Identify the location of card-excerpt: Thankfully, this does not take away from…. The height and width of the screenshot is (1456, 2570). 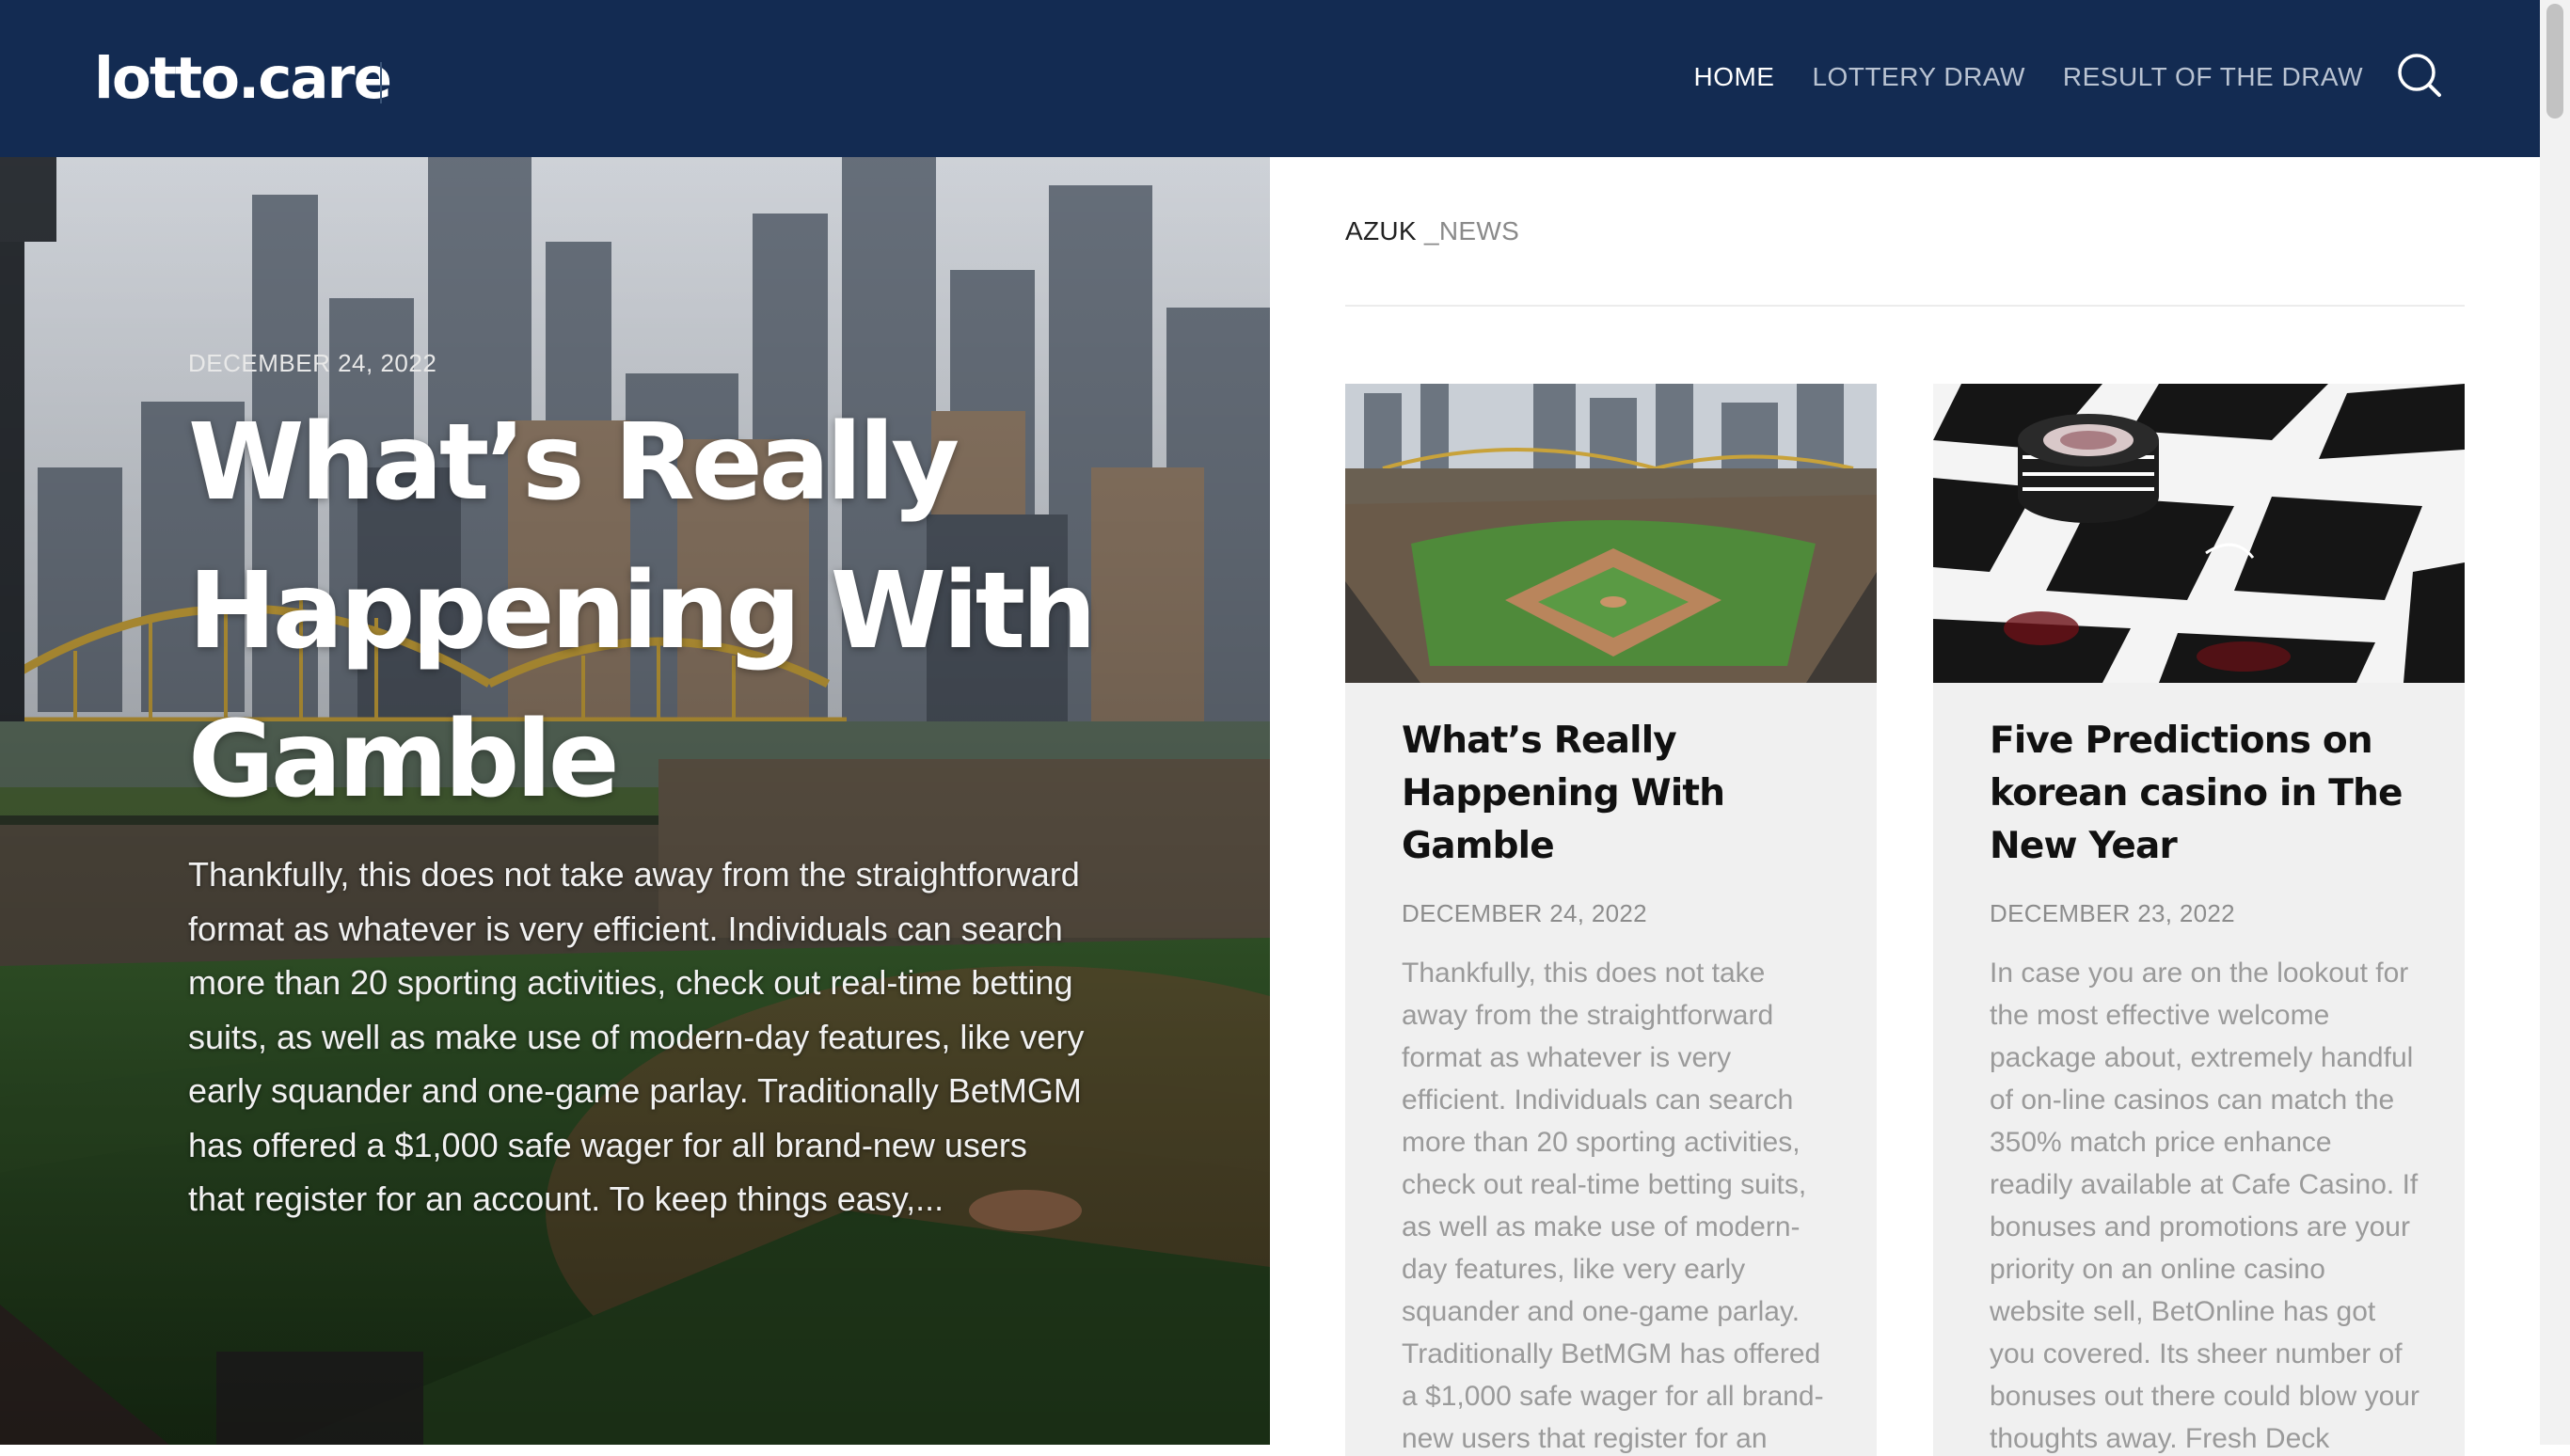
(1613, 1205).